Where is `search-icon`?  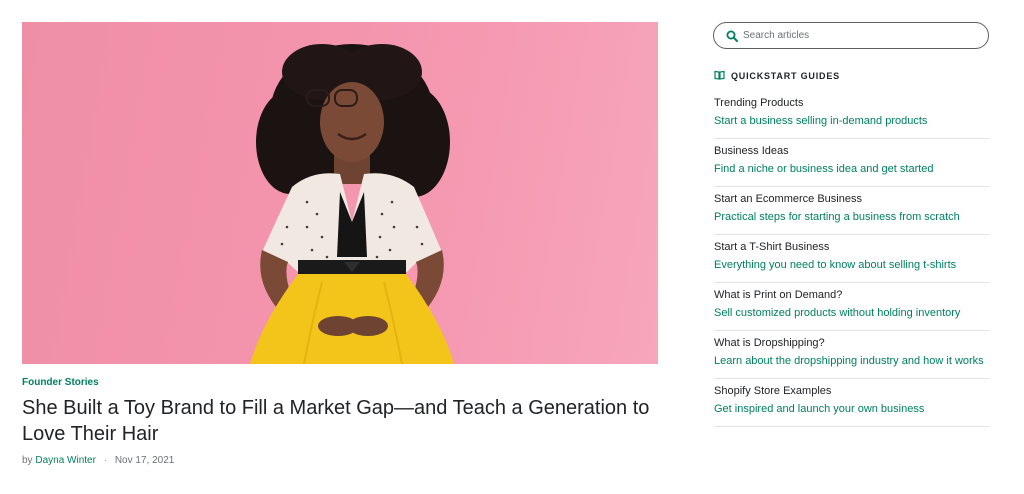
search-icon is located at coordinates (732, 38).